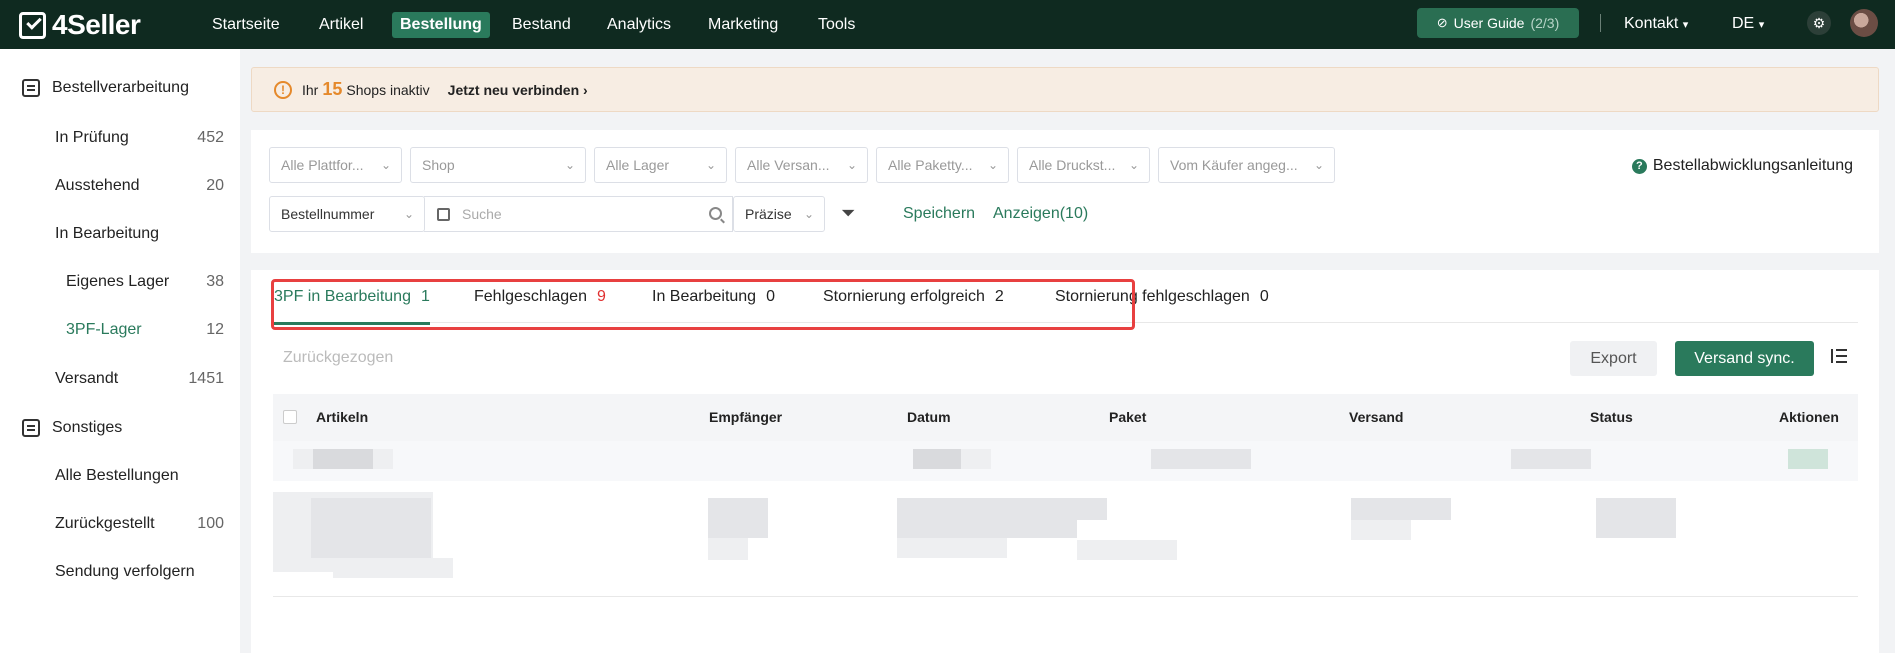 This screenshot has height=653, width=1895. I want to click on question-icon: ?, so click(1639, 166).